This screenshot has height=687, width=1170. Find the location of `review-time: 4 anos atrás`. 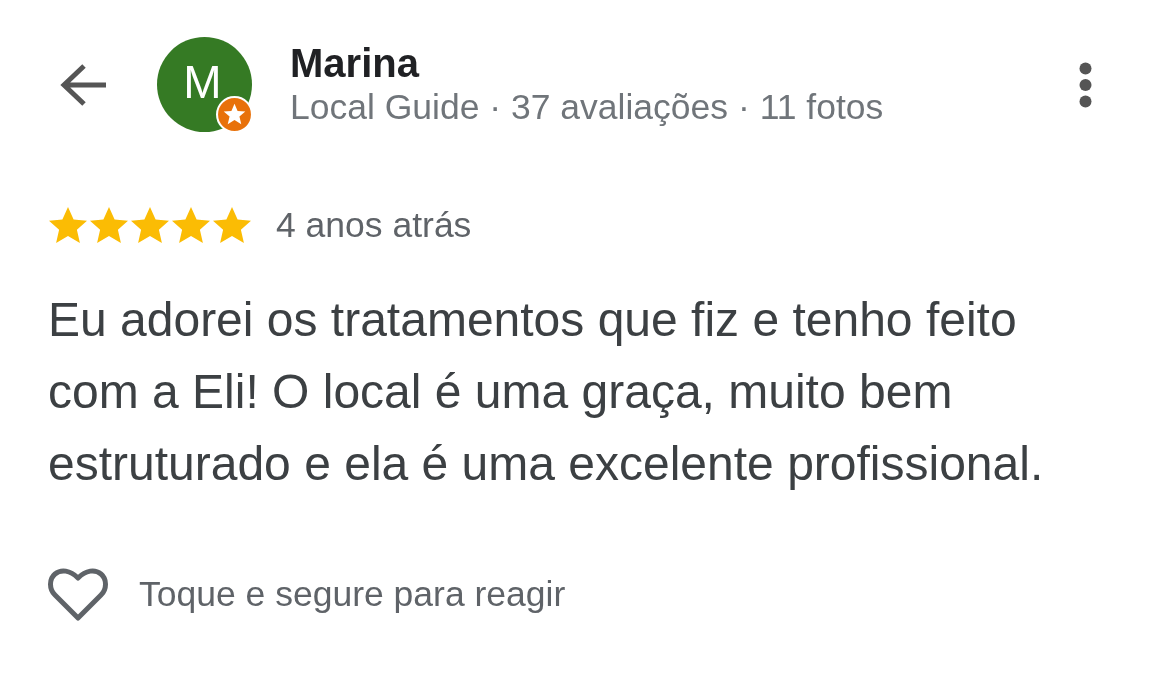

review-time: 4 anos atrás is located at coordinates (374, 225).